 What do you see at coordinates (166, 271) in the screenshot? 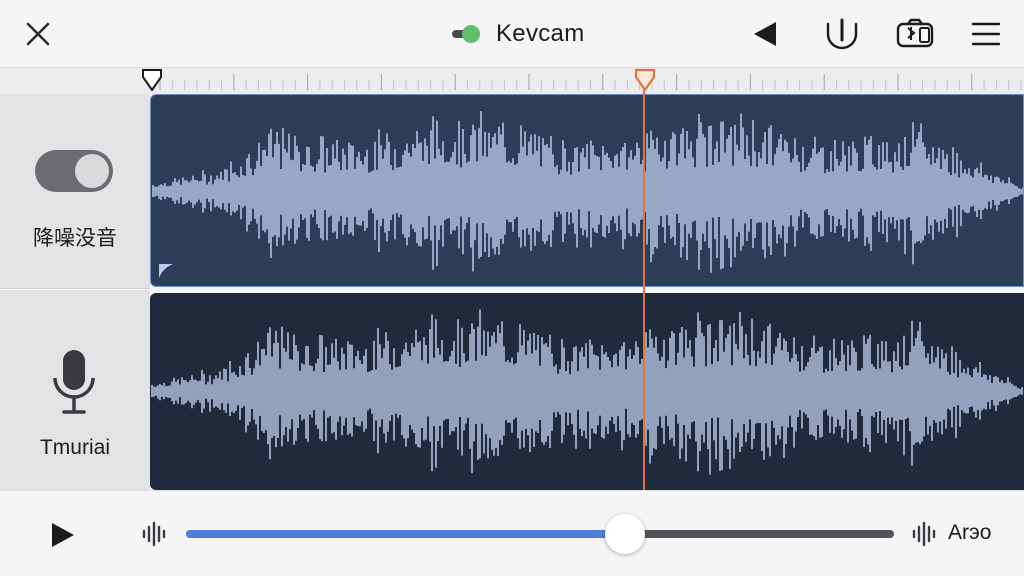
I see `clip-corner-handle` at bounding box center [166, 271].